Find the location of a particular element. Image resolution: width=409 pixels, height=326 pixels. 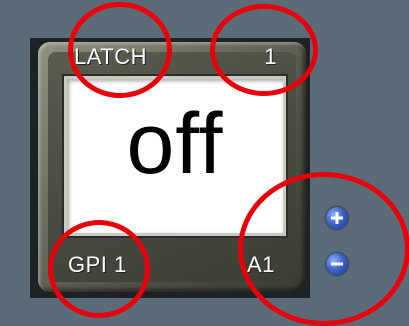

state-value: off is located at coordinates (175, 144).